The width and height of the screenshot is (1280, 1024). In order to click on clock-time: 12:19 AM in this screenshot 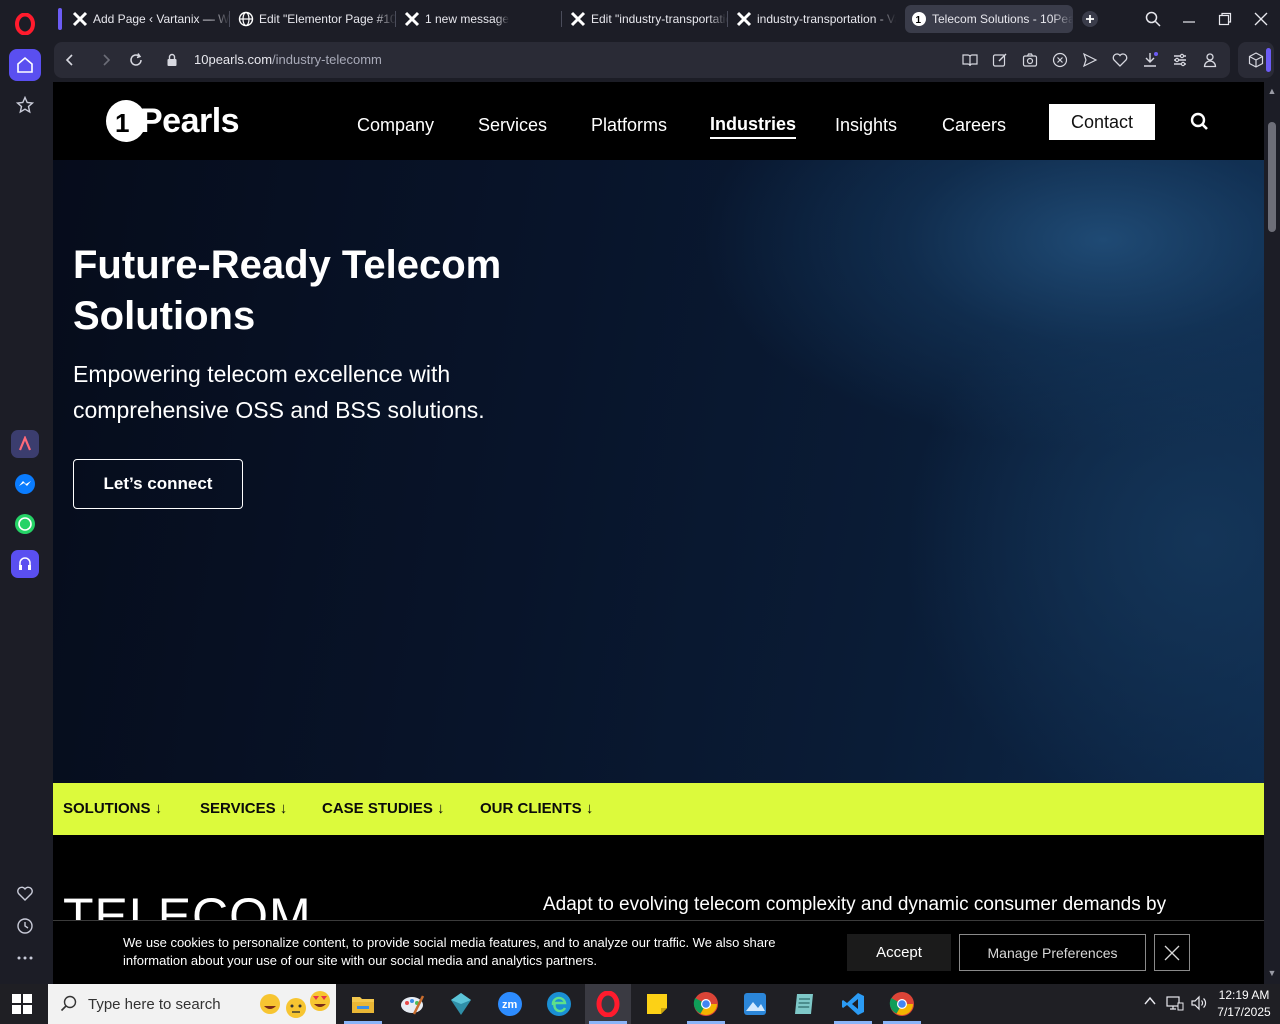, I will do `click(1244, 995)`.